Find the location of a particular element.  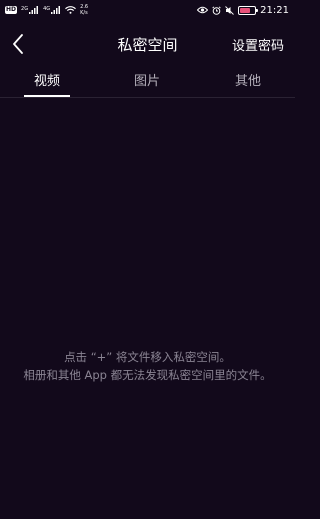

sim2-signal: 4G is located at coordinates (52, 10).